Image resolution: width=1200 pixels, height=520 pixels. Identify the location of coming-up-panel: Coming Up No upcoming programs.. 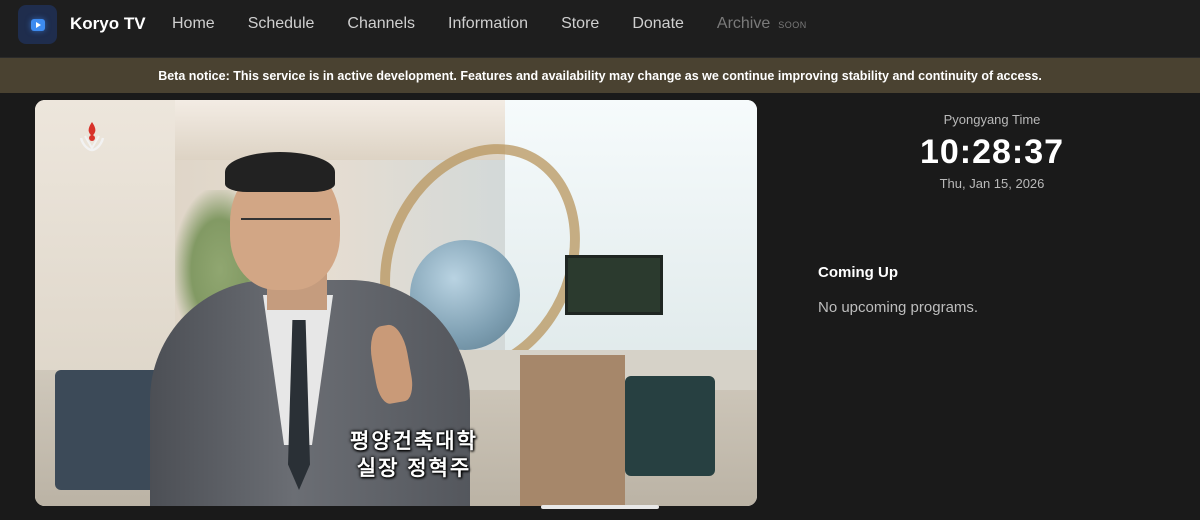
(998, 290).